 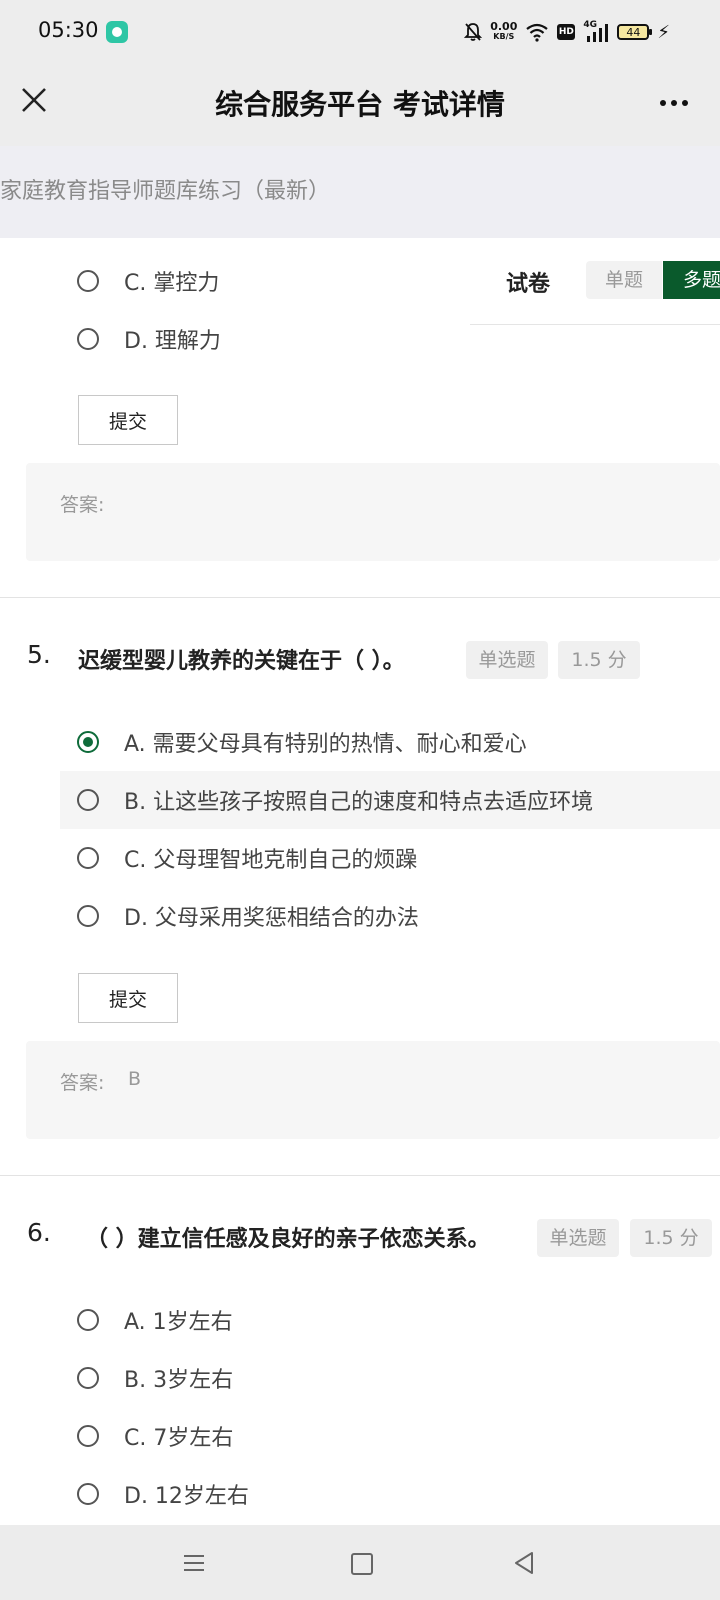 I want to click on network-speed: 0.00 KB/S, so click(x=503, y=31).